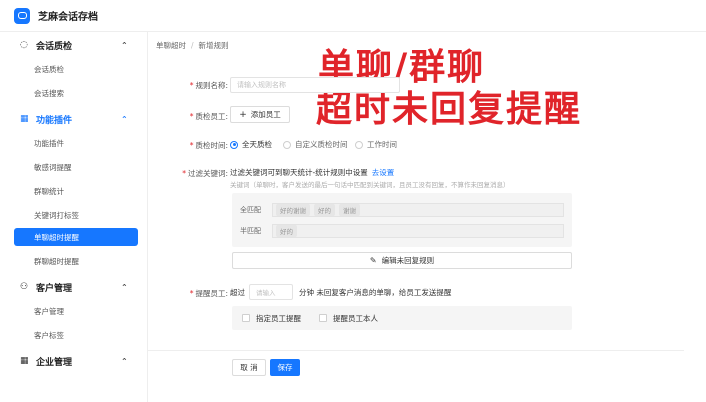 This screenshot has width=706, height=402. I want to click on app-title: 芝麻会话存档, so click(68, 17).